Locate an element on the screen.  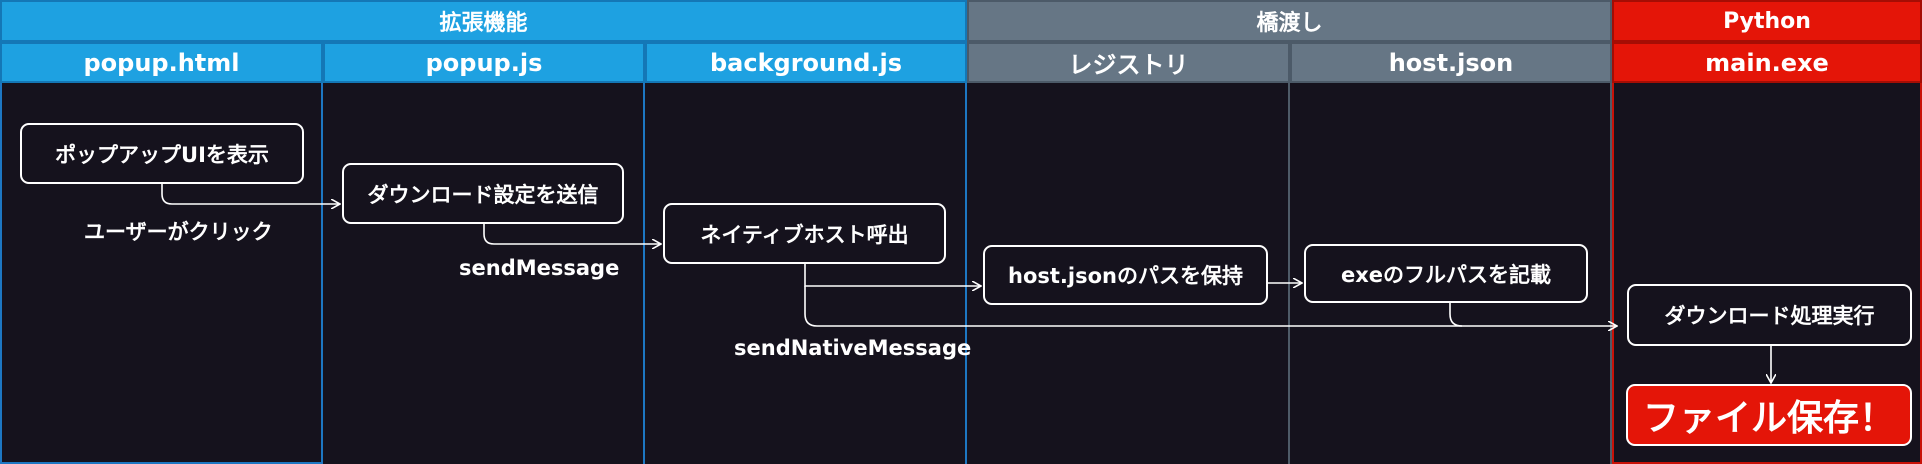
lane-header-host-json: host.json is located at coordinates (1451, 62).